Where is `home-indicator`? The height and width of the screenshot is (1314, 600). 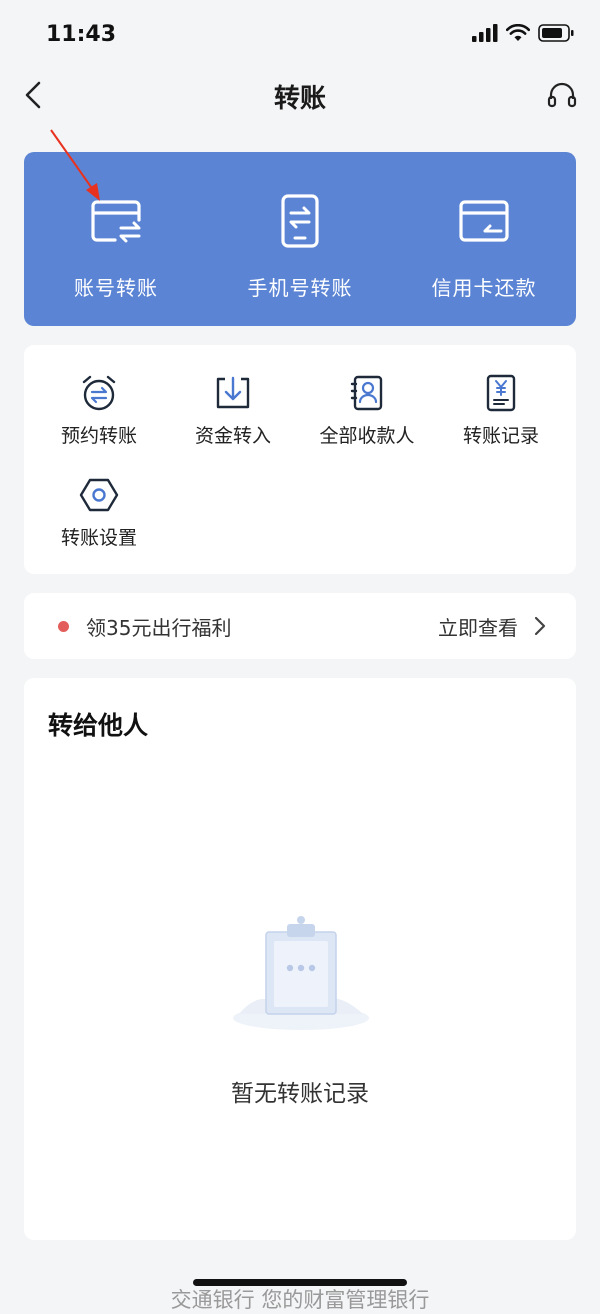 home-indicator is located at coordinates (300, 1282).